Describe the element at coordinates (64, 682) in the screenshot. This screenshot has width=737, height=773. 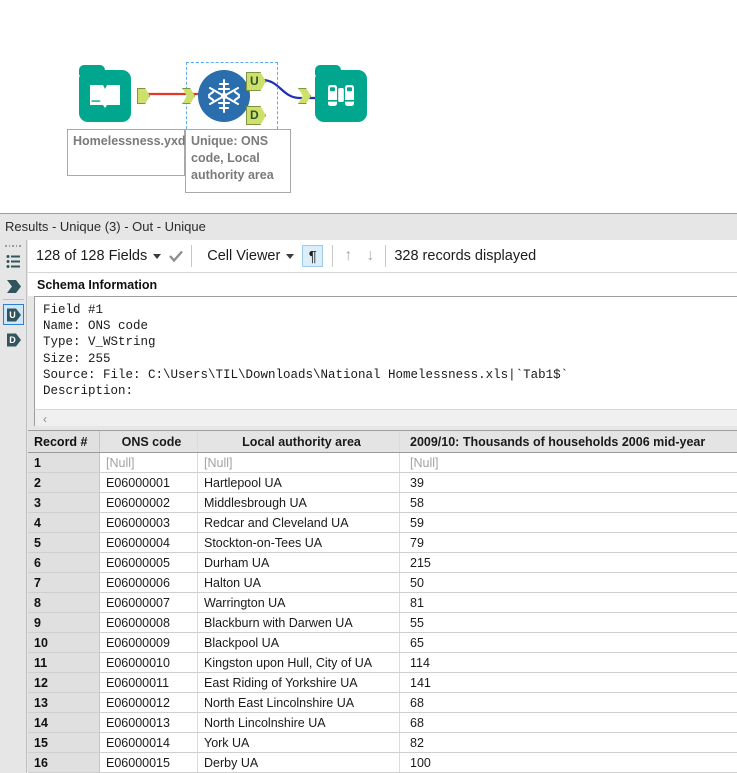
I see `cell-n: 12` at that location.